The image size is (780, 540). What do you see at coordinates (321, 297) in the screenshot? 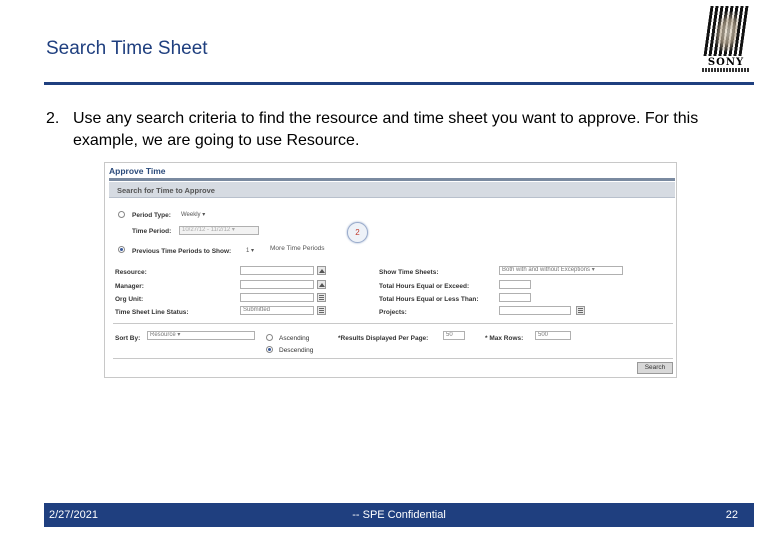
I see `org-unit-list-icon` at bounding box center [321, 297].